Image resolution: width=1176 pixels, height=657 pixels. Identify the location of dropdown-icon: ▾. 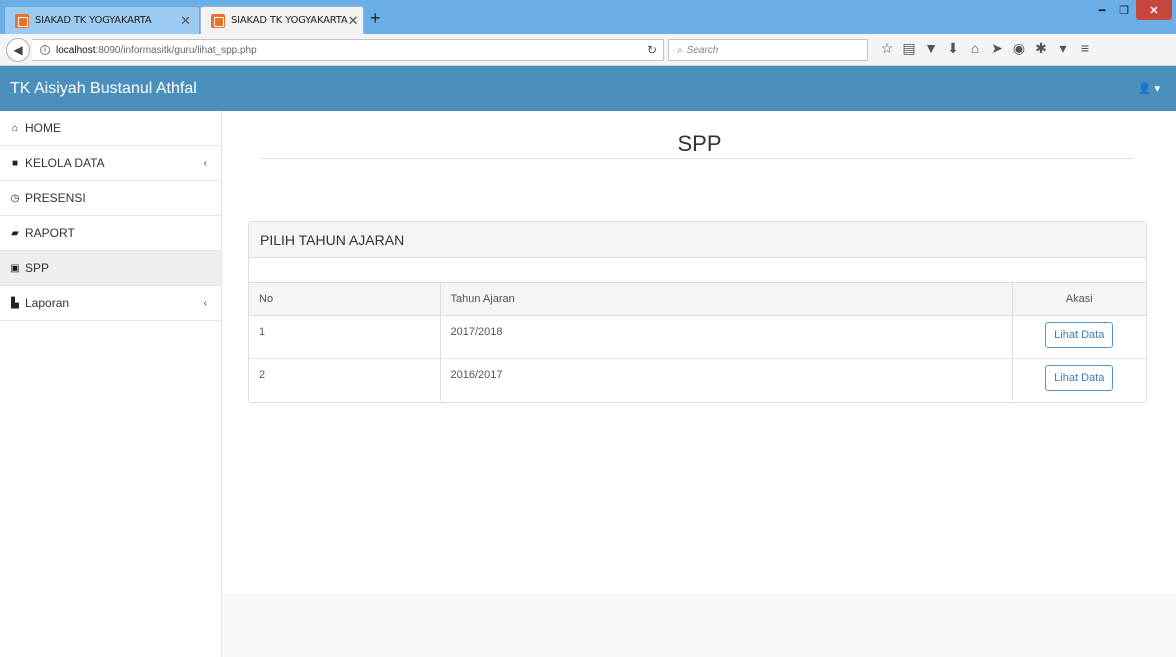
(1063, 48).